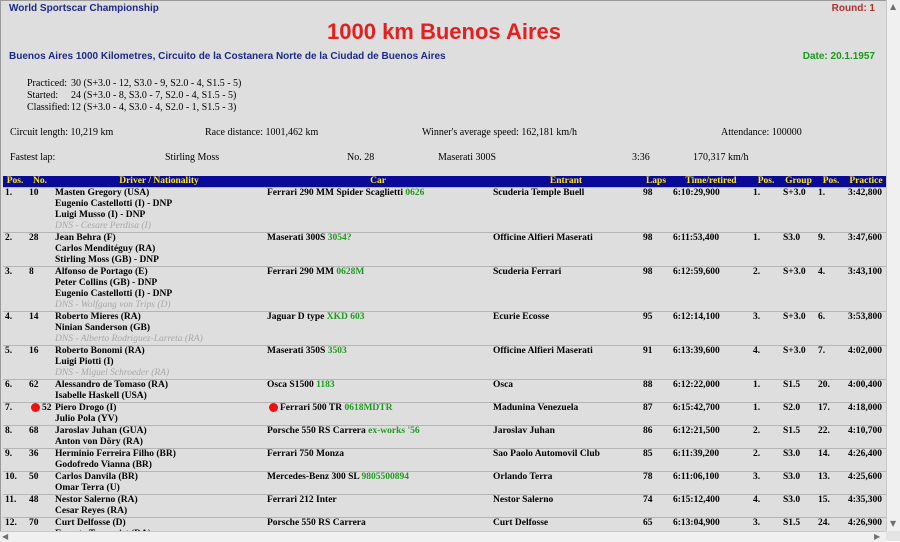  I want to click on driver-name: Alessandro de Tomaso (RA), so click(112, 385).